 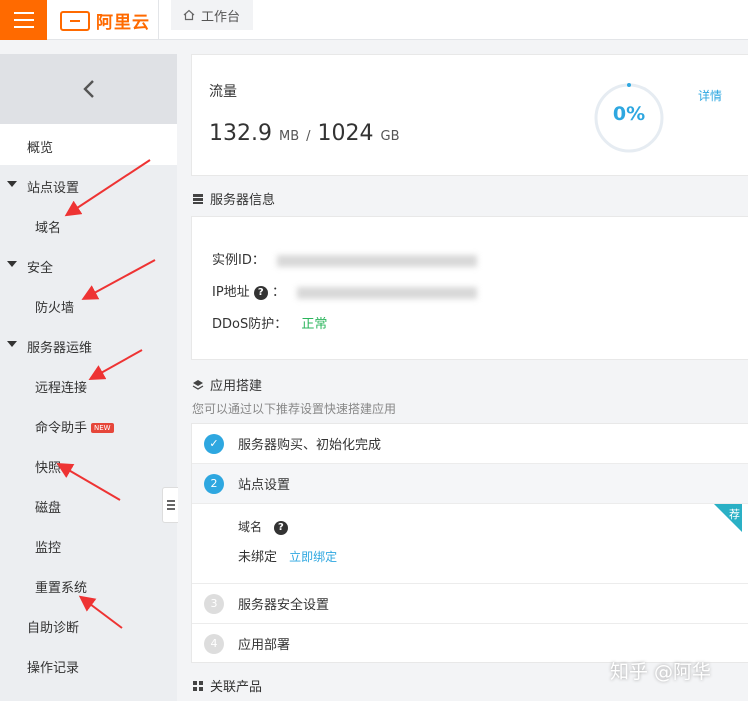 I want to click on sidebar-group-server-ops: 服务器运维, so click(x=59, y=346).